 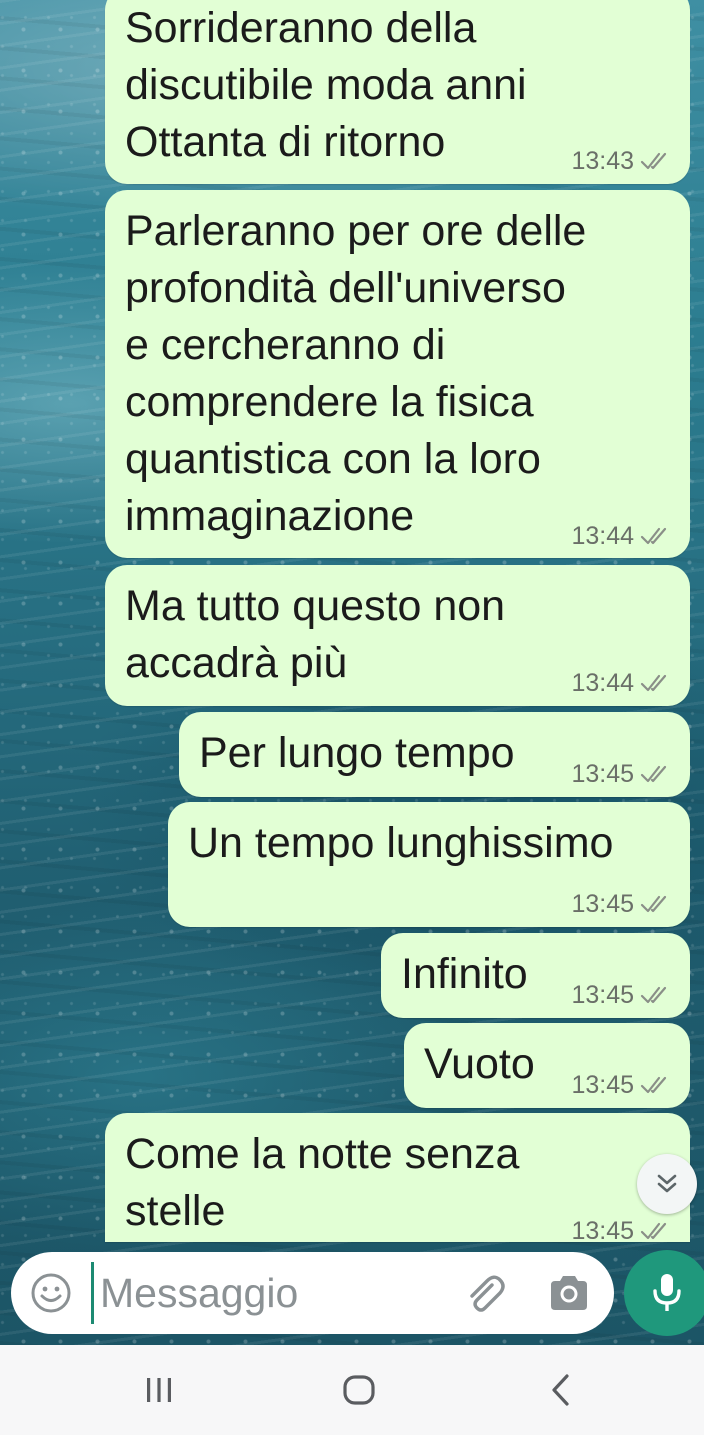 I want to click on message-meta: 13:43, so click(x=620, y=161).